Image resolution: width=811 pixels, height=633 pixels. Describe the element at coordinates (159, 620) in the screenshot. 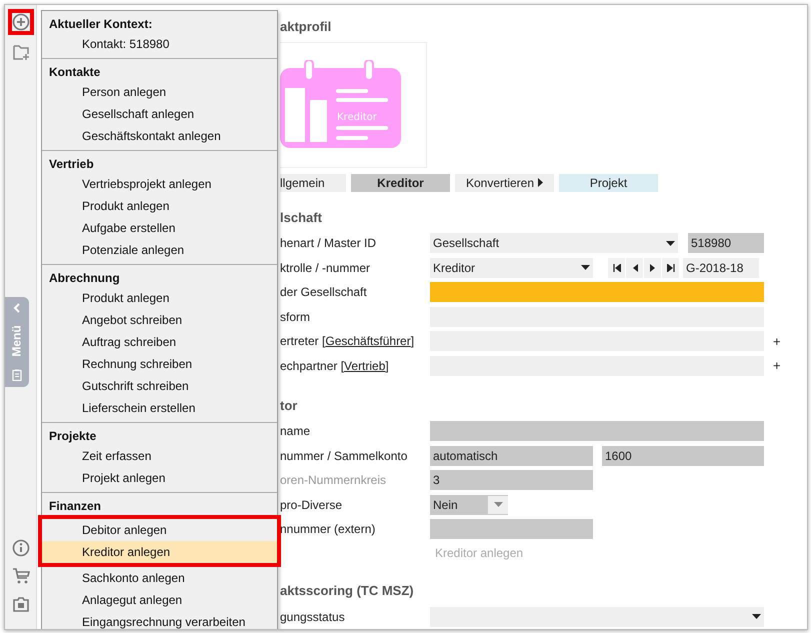

I see `menu-item: Eingangsrechnung verarbeiten` at that location.